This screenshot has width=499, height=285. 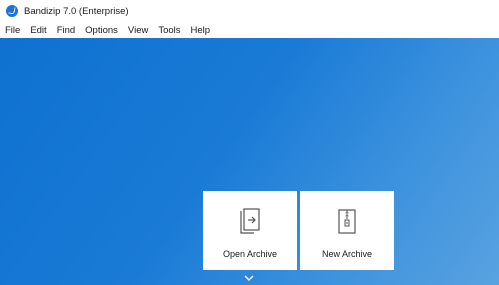 I want to click on menu-file: File, so click(x=12, y=30).